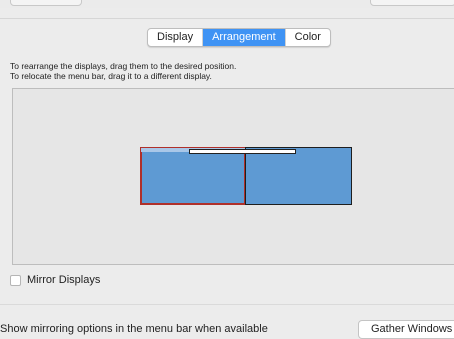 This screenshot has width=454, height=339. Describe the element at coordinates (242, 151) in the screenshot. I see `menu-bar-handle` at that location.